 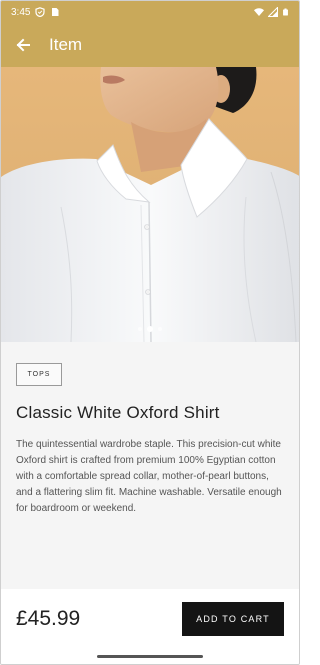 What do you see at coordinates (259, 12) in the screenshot?
I see `wifi-icon` at bounding box center [259, 12].